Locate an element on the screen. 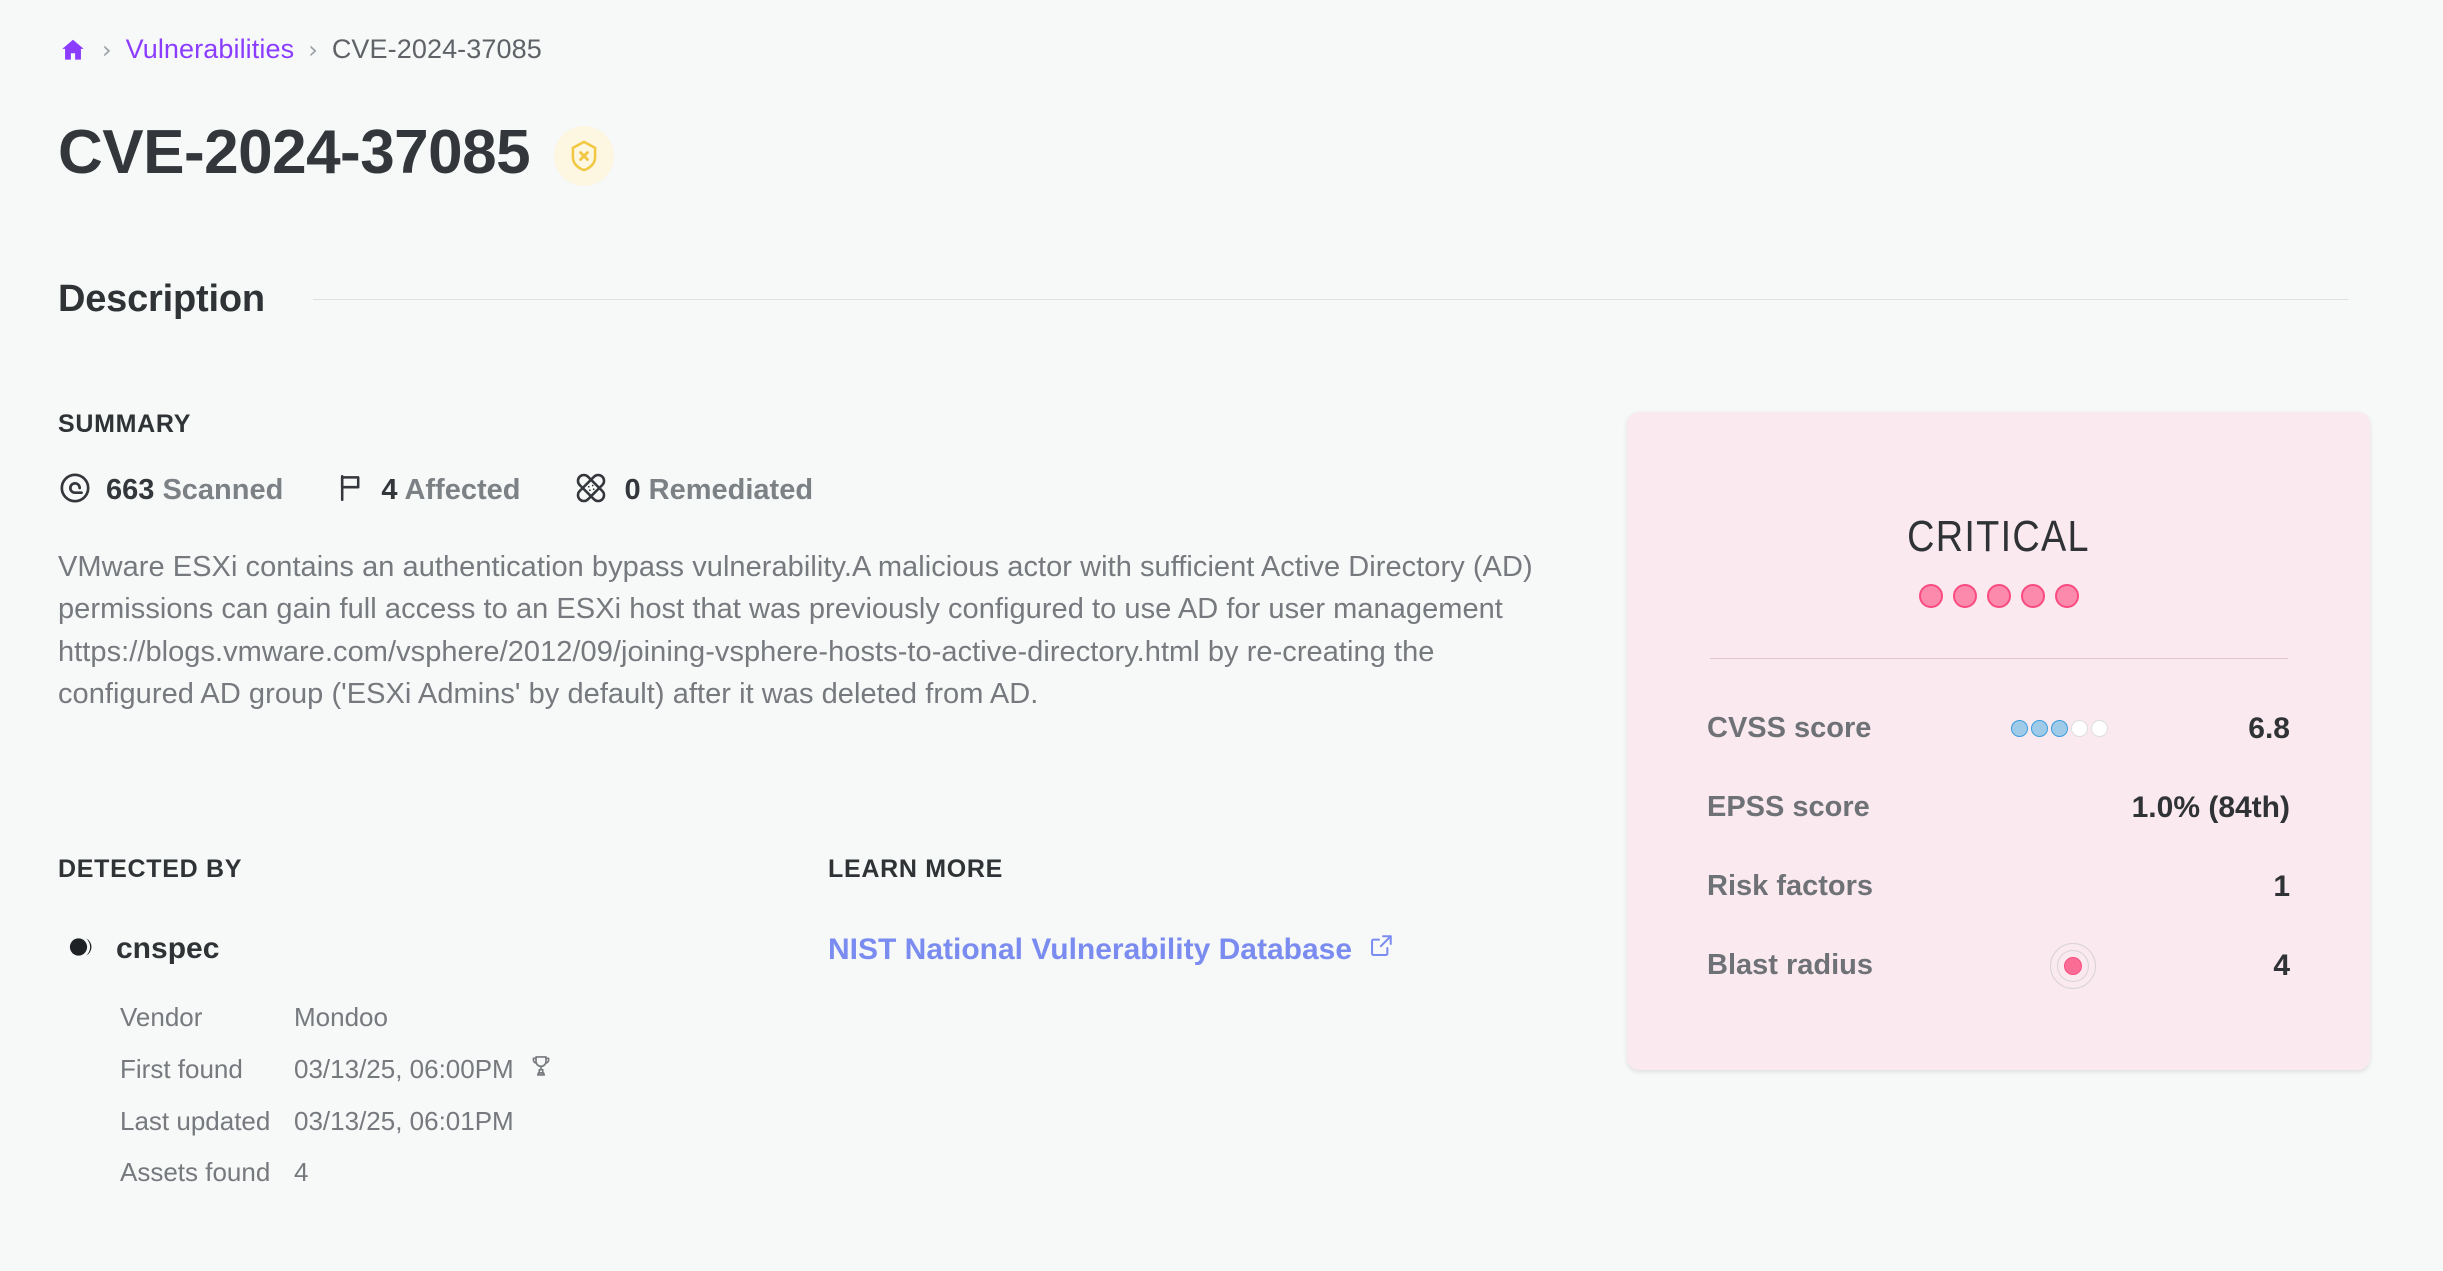  stat-affected-text: 4 Affected is located at coordinates (450, 490).